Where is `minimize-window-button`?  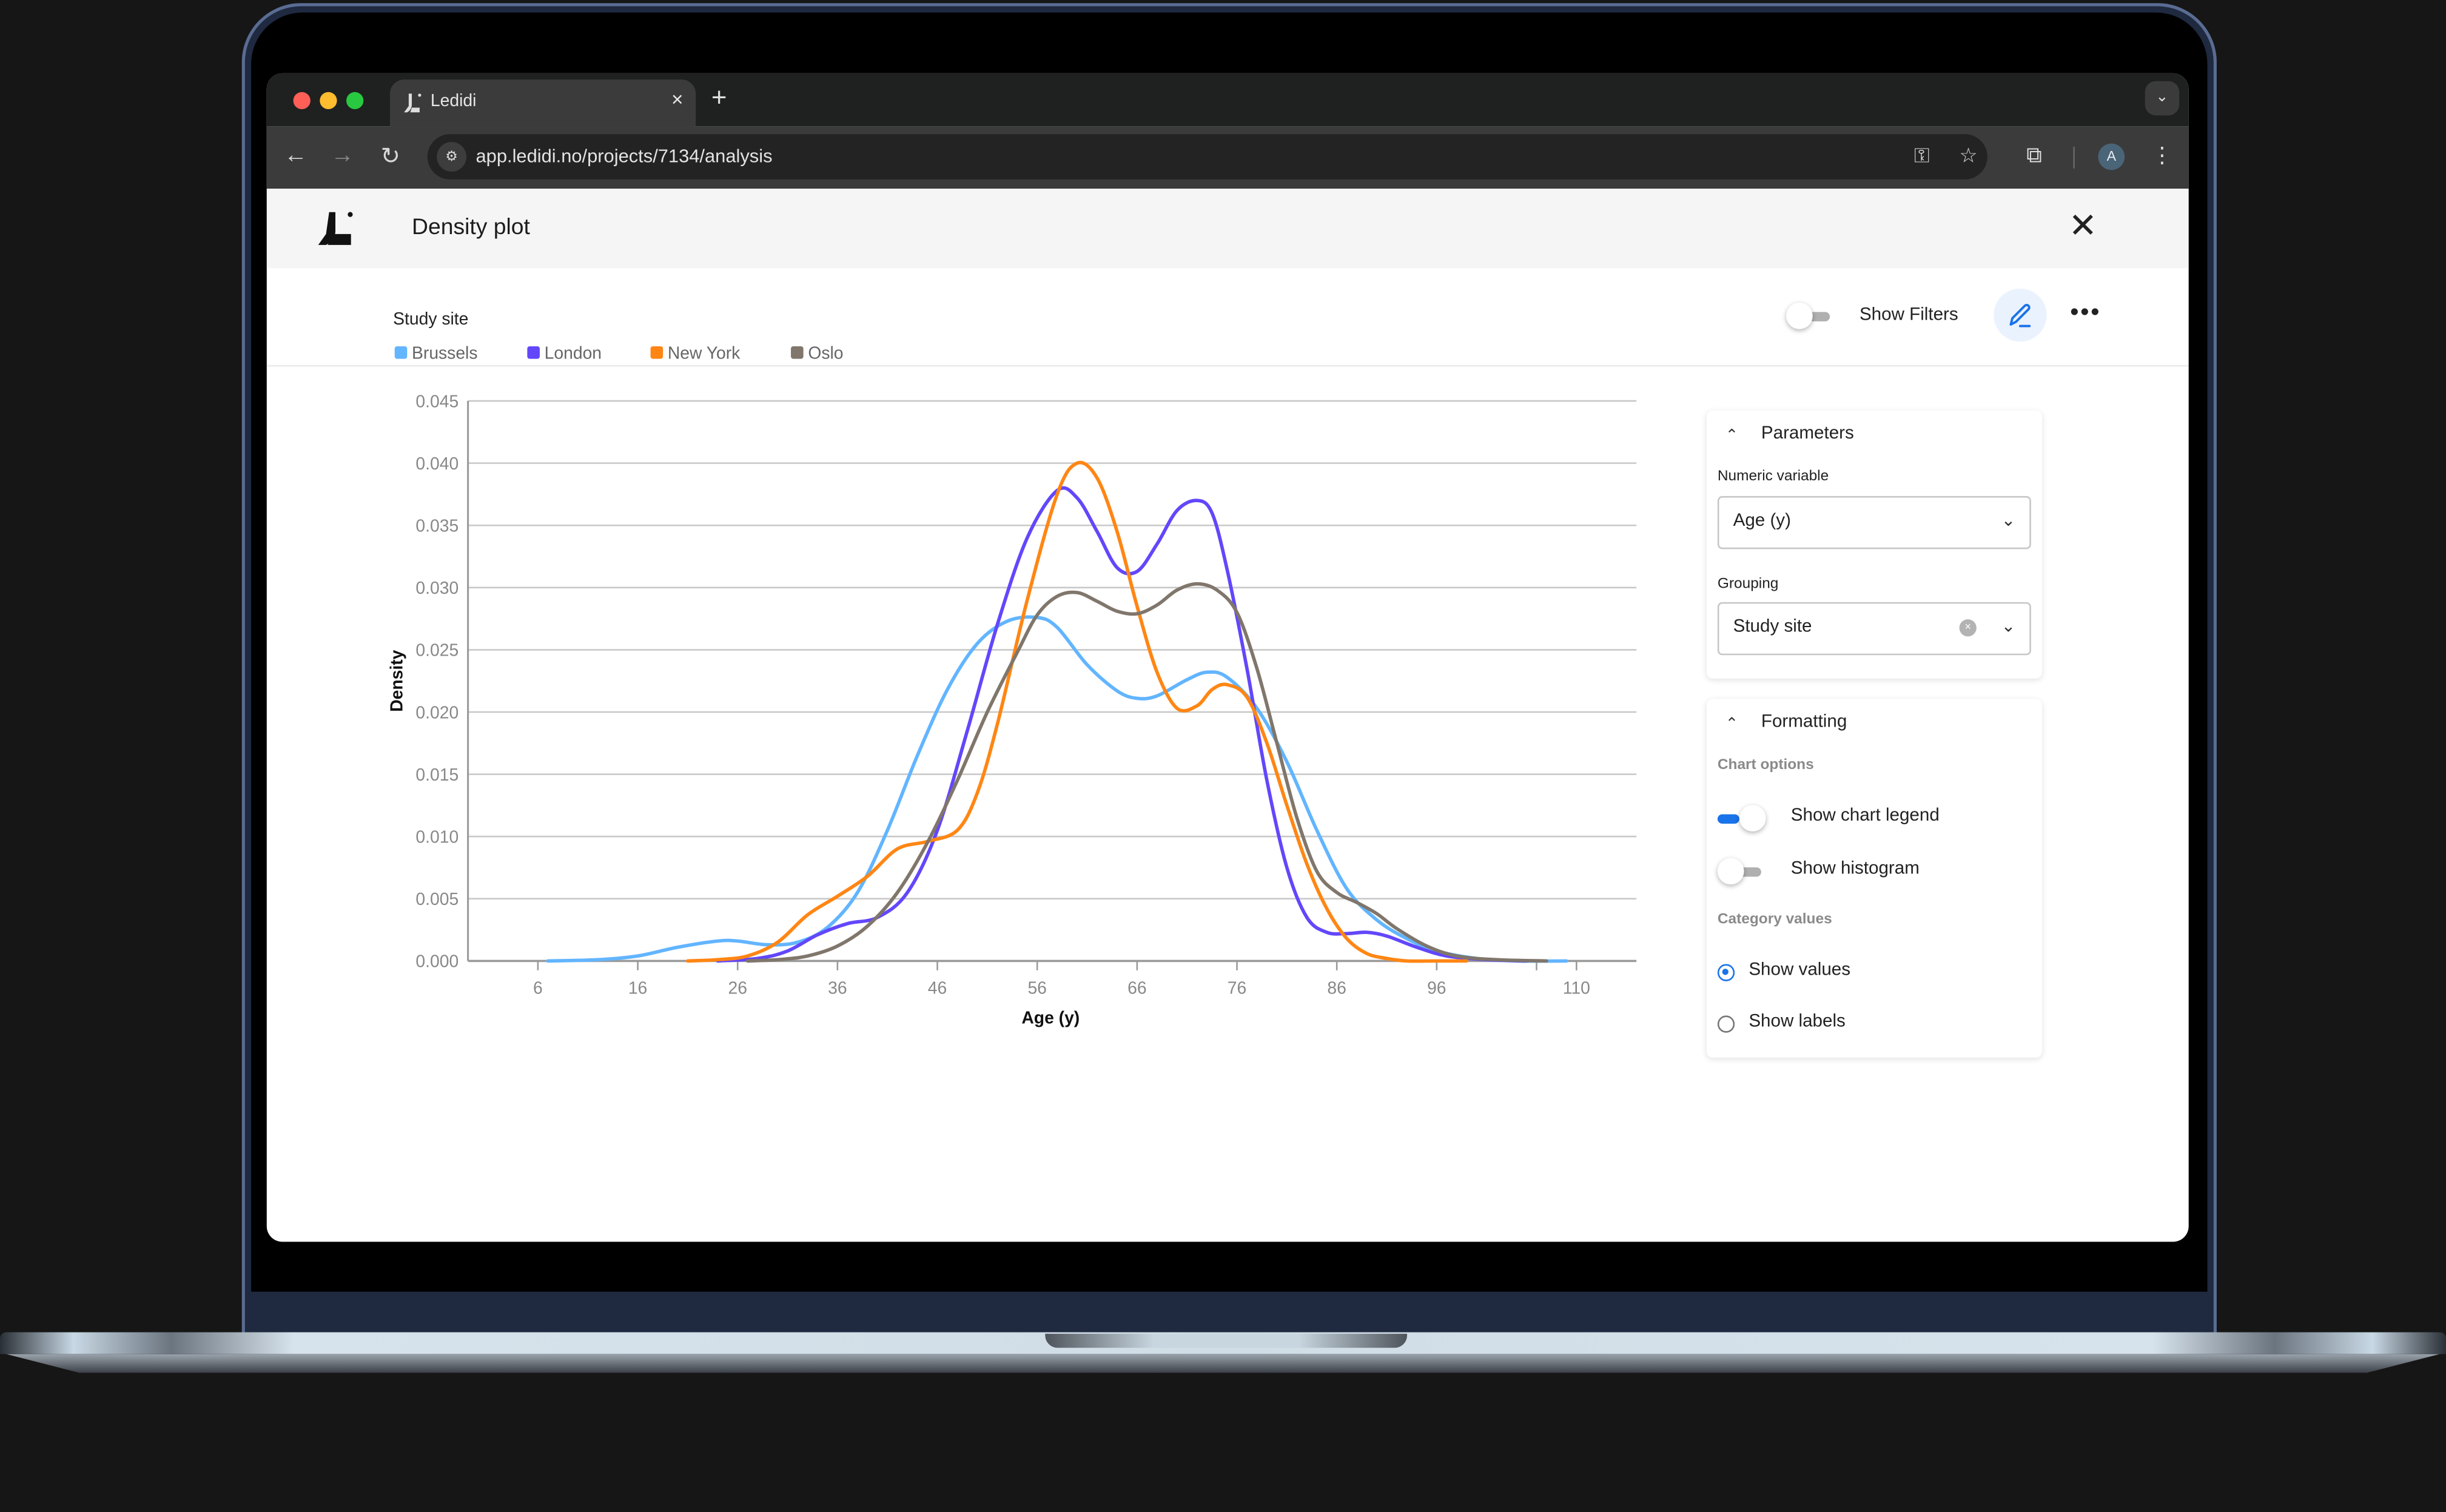
minimize-window-button is located at coordinates (328, 101).